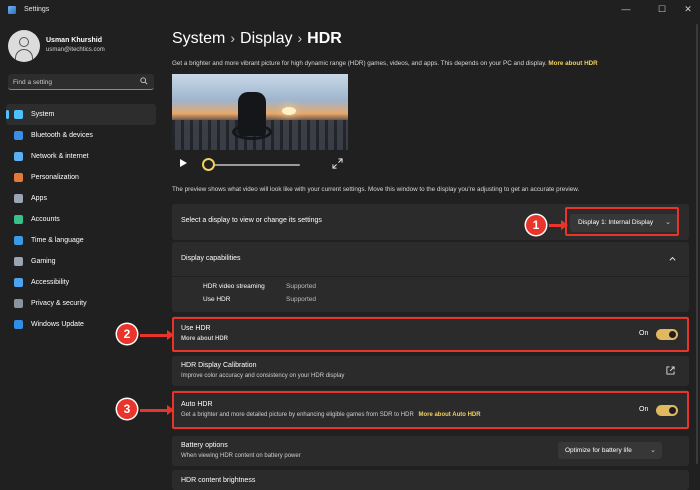  What do you see at coordinates (211, 258) in the screenshot?
I see `capabilities-title: Display capabilities` at bounding box center [211, 258].